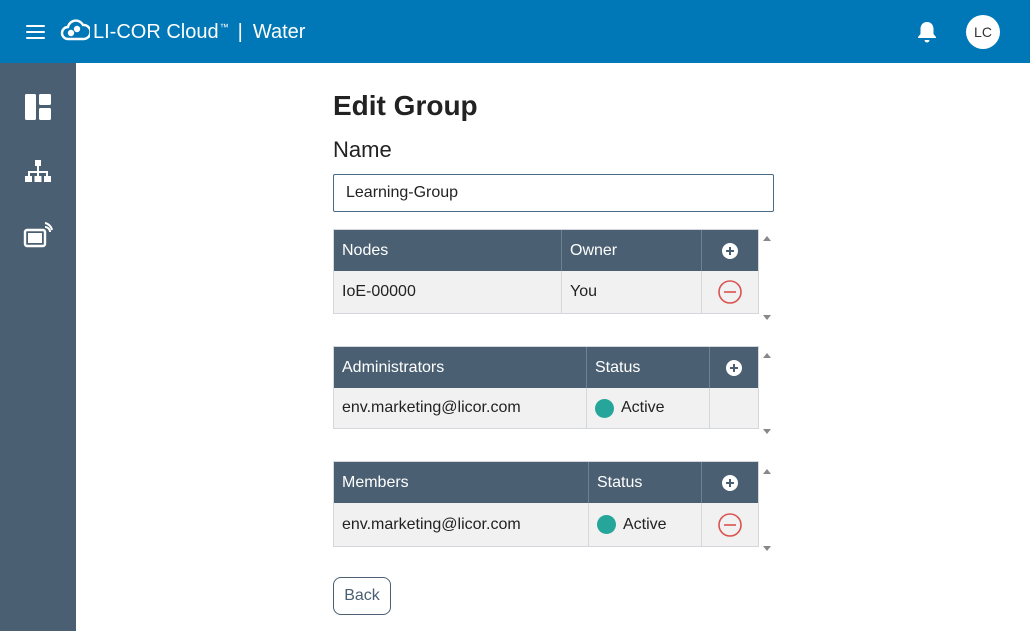 This screenshot has height=631, width=1030. I want to click on add-admin-cell, so click(734, 367).